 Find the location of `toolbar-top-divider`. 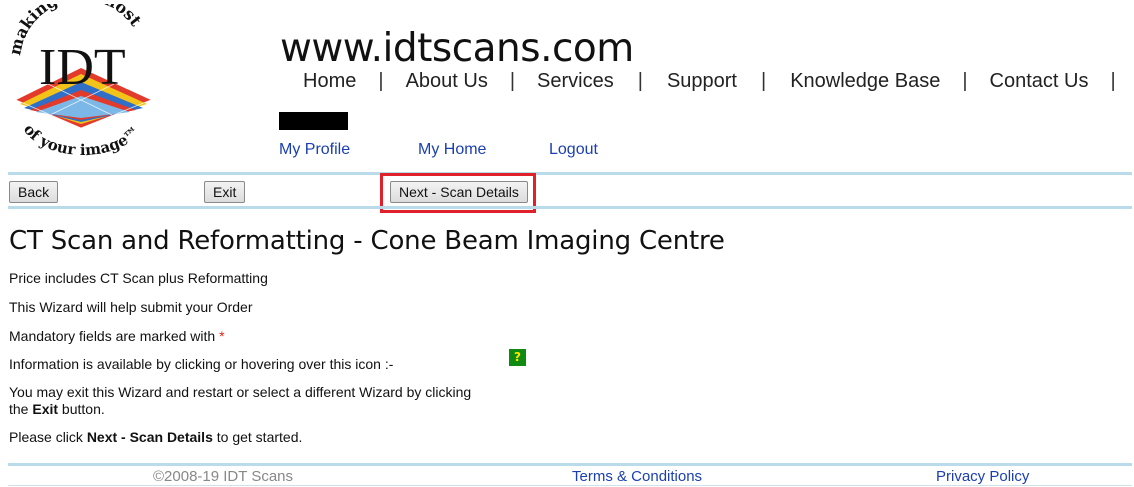

toolbar-top-divider is located at coordinates (570, 173).